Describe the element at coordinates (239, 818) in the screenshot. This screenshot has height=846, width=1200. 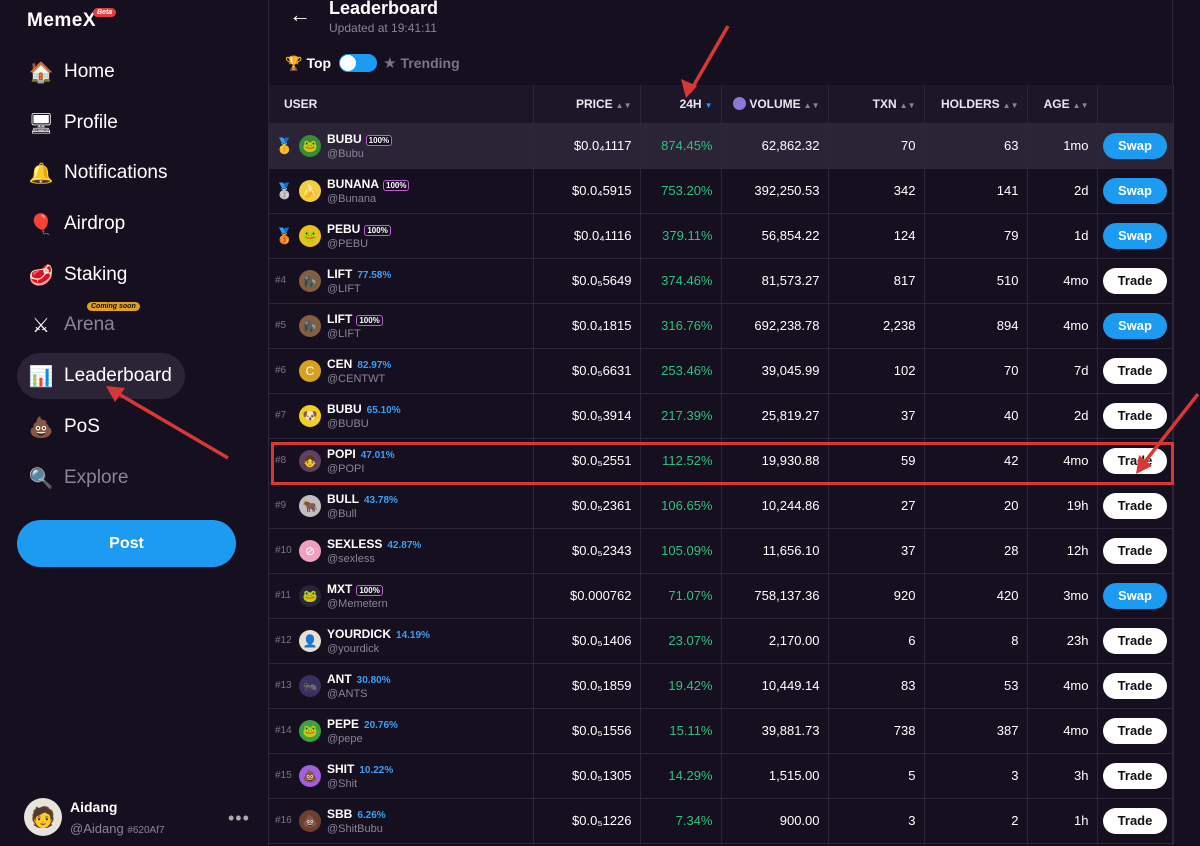
I see `more-icon: •••` at that location.